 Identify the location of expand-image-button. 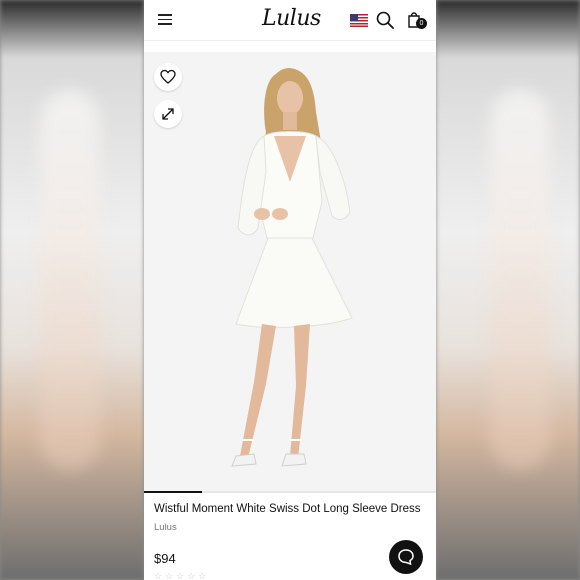
(168, 114).